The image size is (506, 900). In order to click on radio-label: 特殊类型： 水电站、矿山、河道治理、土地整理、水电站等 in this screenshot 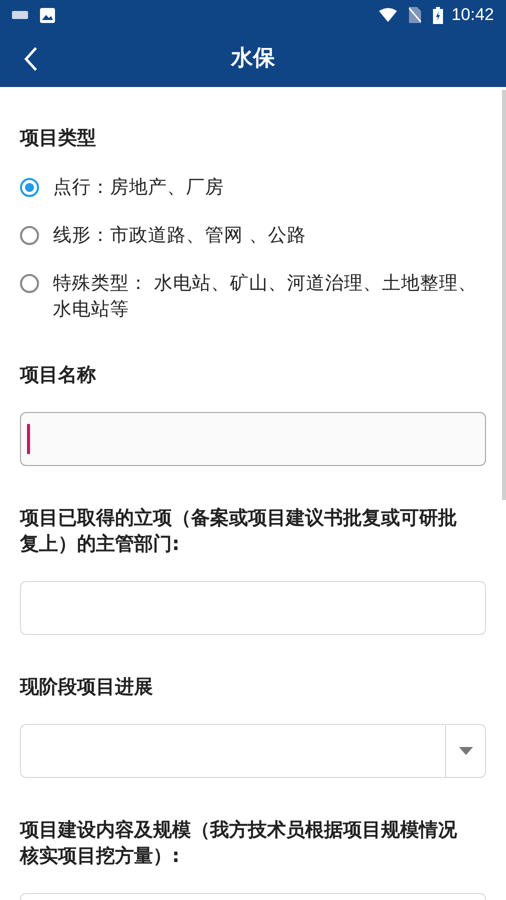, I will do `click(265, 297)`.